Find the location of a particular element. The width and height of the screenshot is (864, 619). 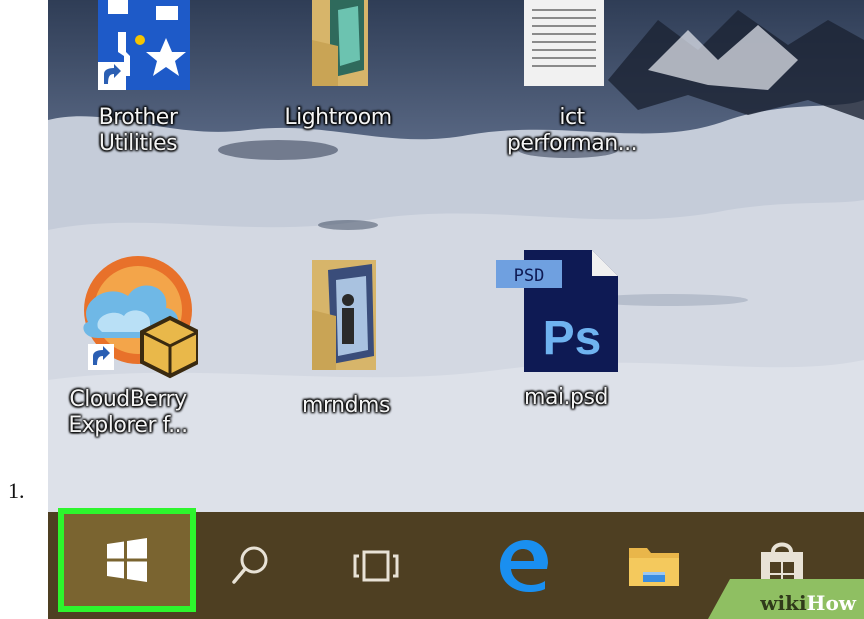

watermark-wiki: wiki is located at coordinates (783, 603).